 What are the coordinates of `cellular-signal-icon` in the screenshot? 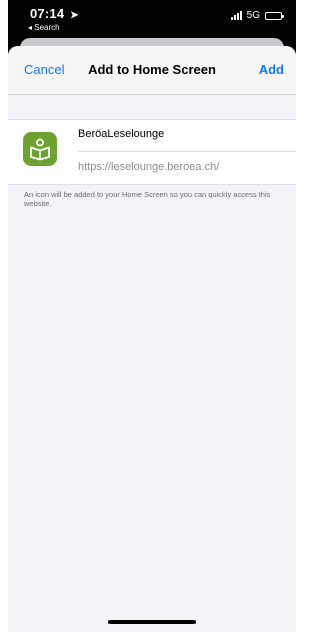 It's located at (236, 15).